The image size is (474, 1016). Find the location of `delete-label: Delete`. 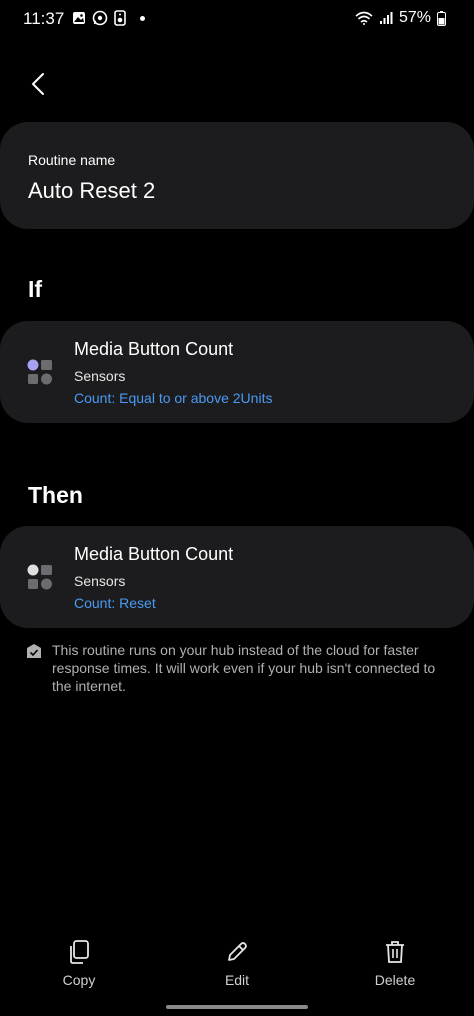

delete-label: Delete is located at coordinates (395, 980).